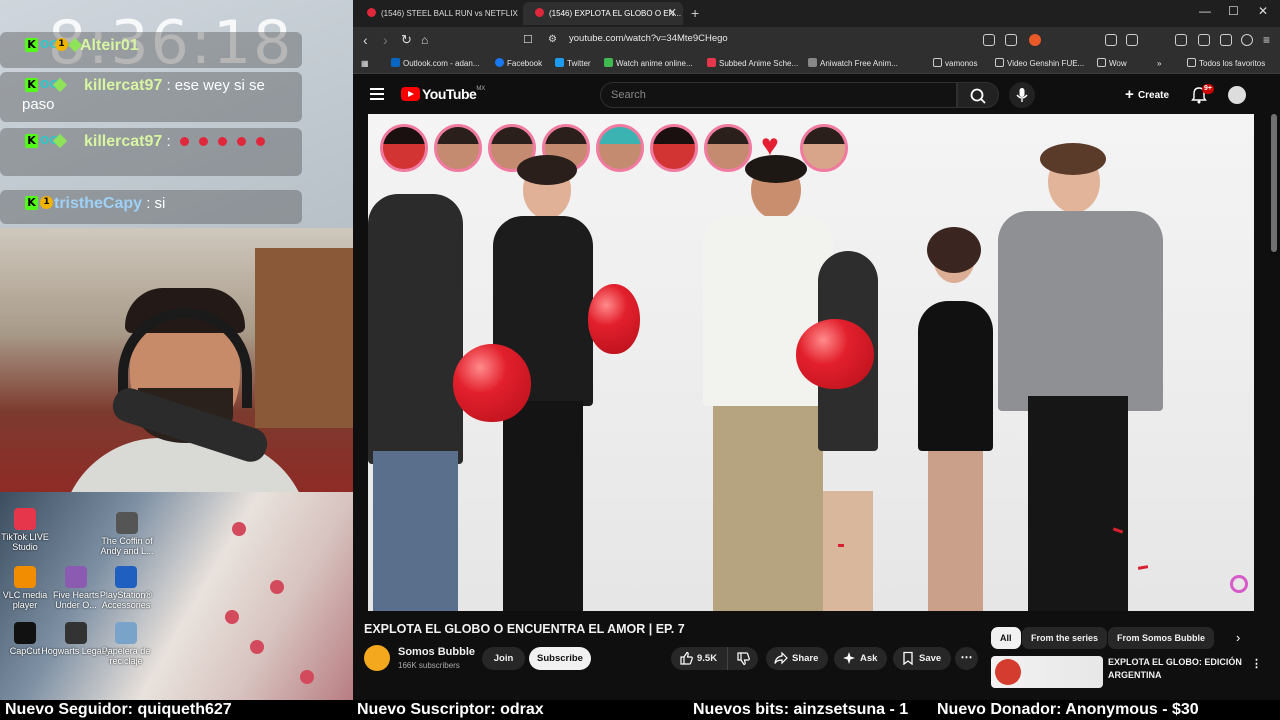 Image resolution: width=1280 pixels, height=720 pixels. Describe the element at coordinates (436, 652) in the screenshot. I see `channel-name: Somos Bubble` at that location.